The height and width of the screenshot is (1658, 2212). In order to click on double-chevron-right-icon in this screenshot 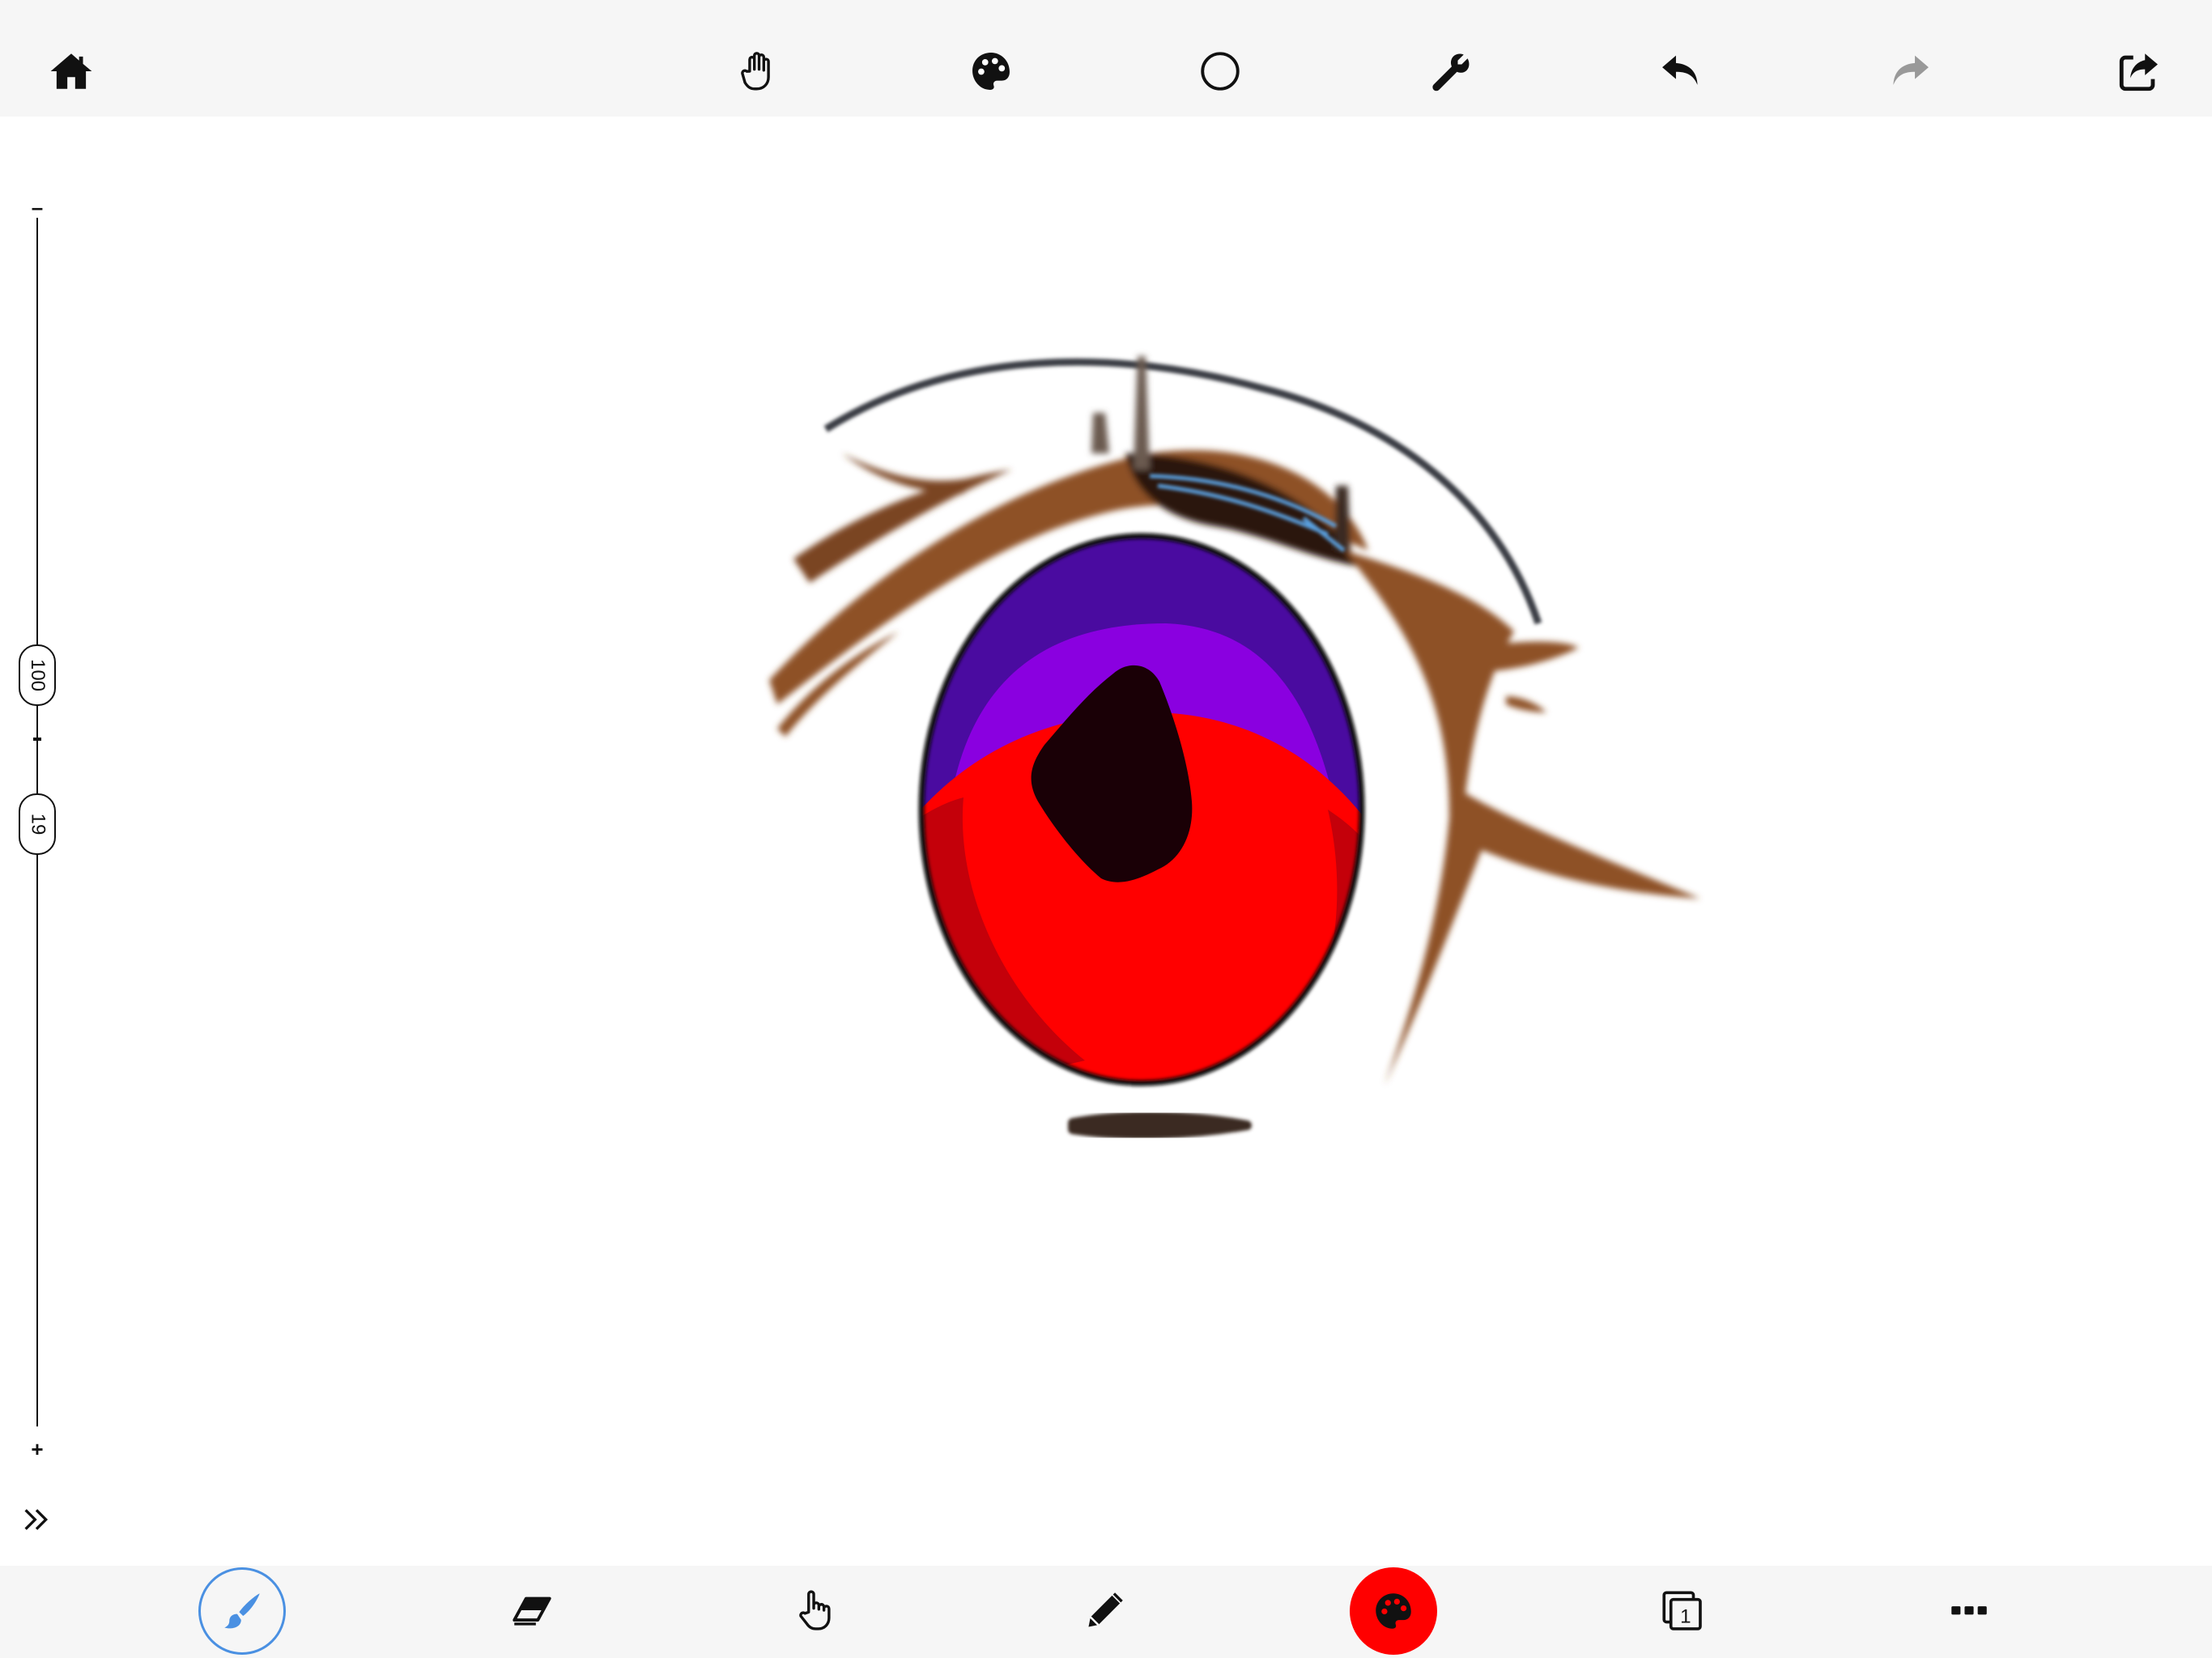, I will do `click(37, 1519)`.